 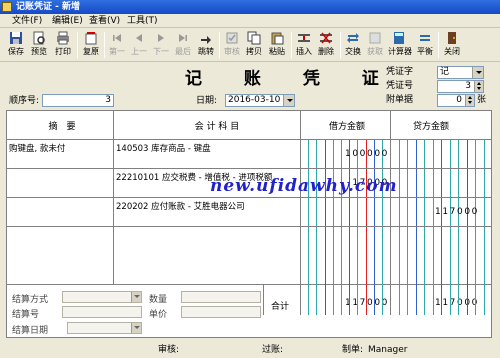 I want to click on column-divider, so click(x=300, y=197).